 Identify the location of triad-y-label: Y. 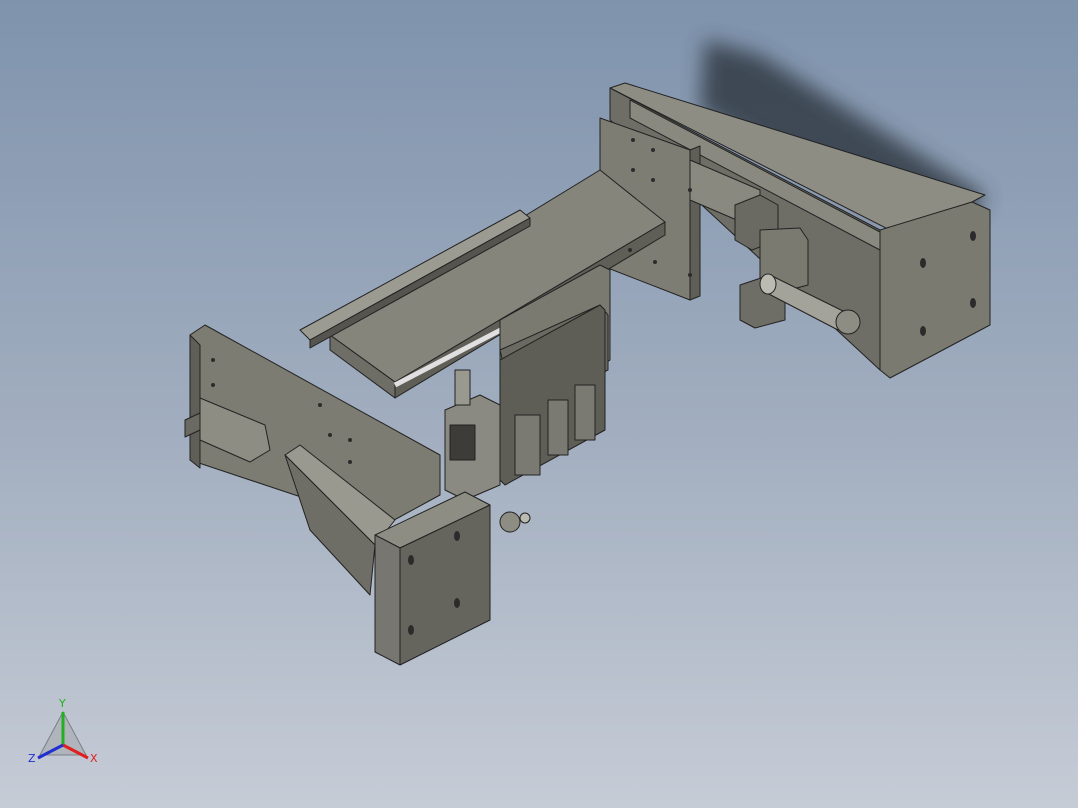
(62, 703).